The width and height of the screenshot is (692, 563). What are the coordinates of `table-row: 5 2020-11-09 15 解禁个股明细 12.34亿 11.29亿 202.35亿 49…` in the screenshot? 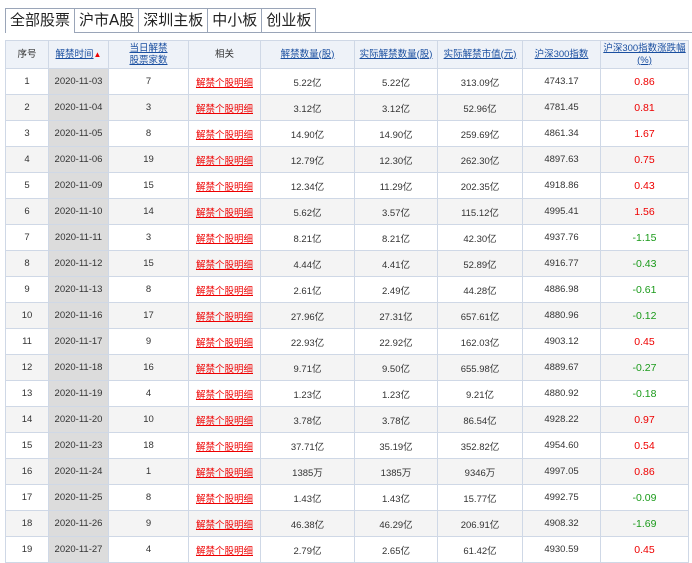 It's located at (347, 185).